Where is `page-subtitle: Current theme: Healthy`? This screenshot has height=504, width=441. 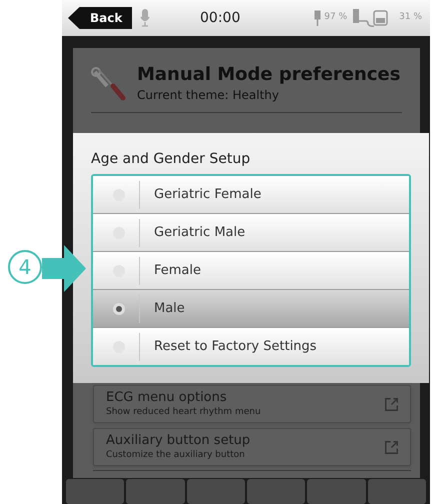
page-subtitle: Current theme: Healthy is located at coordinates (208, 95).